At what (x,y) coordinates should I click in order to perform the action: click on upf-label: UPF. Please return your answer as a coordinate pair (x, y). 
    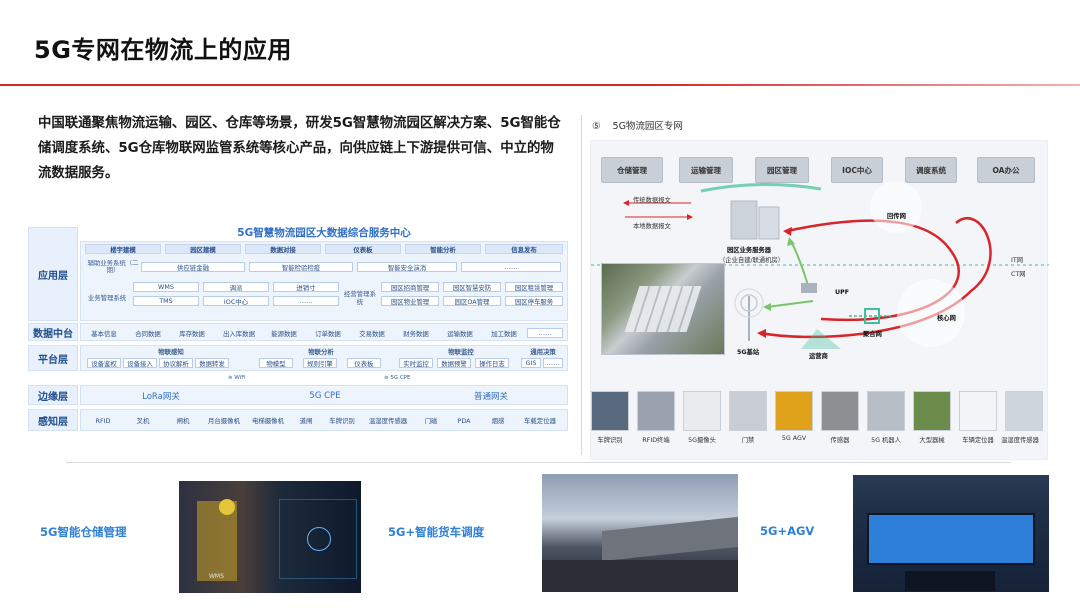
    Looking at the image, I should click on (842, 292).